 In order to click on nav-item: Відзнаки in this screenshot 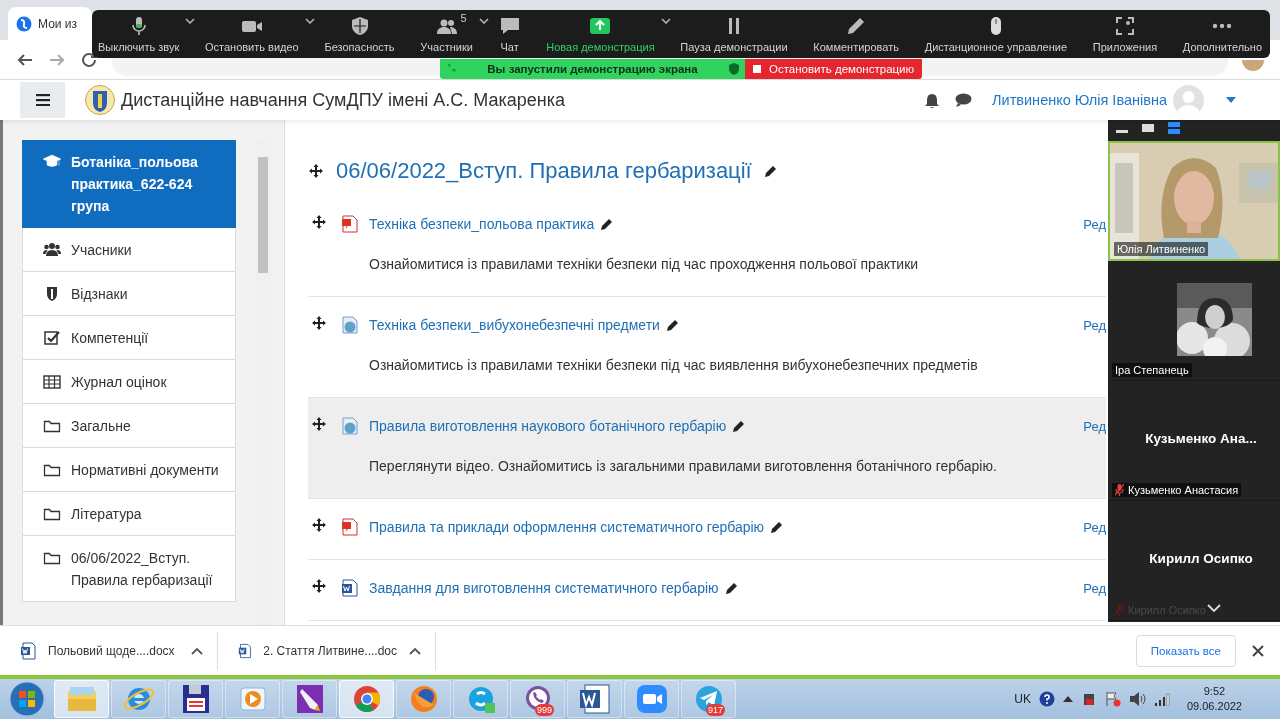, I will do `click(129, 294)`.